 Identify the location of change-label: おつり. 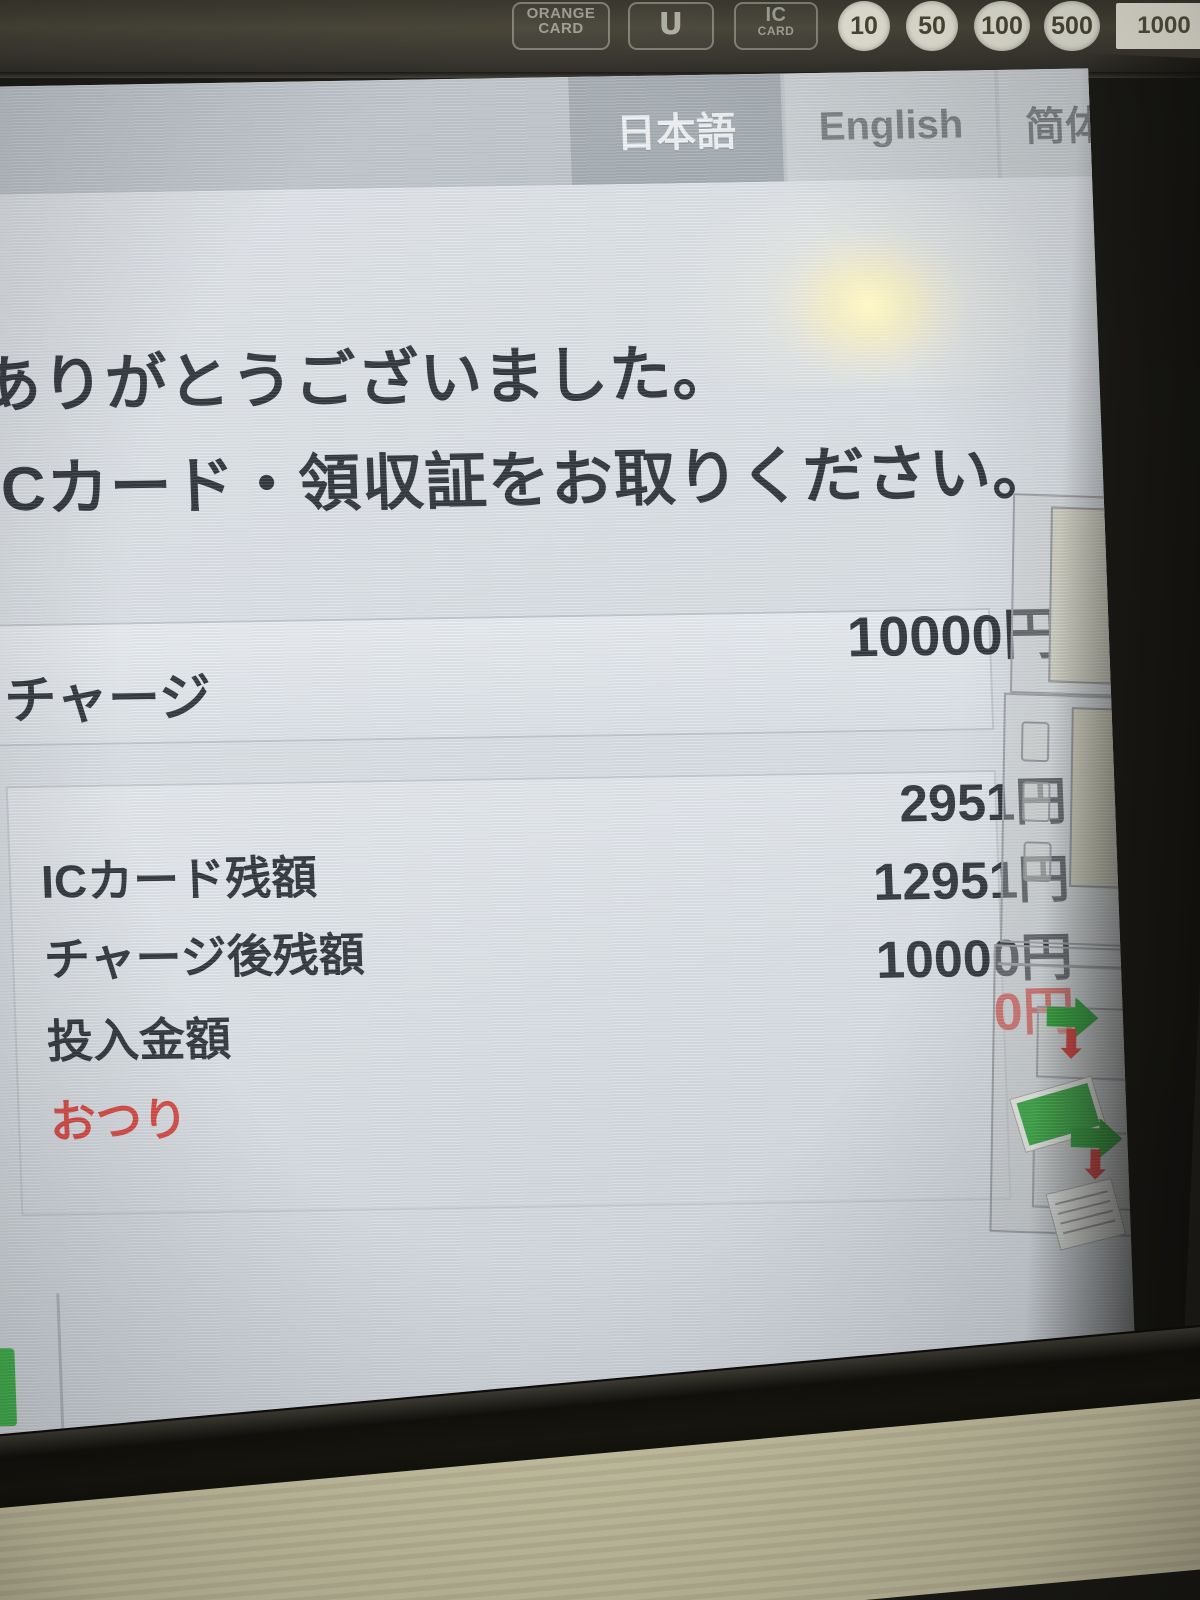
(119, 1120).